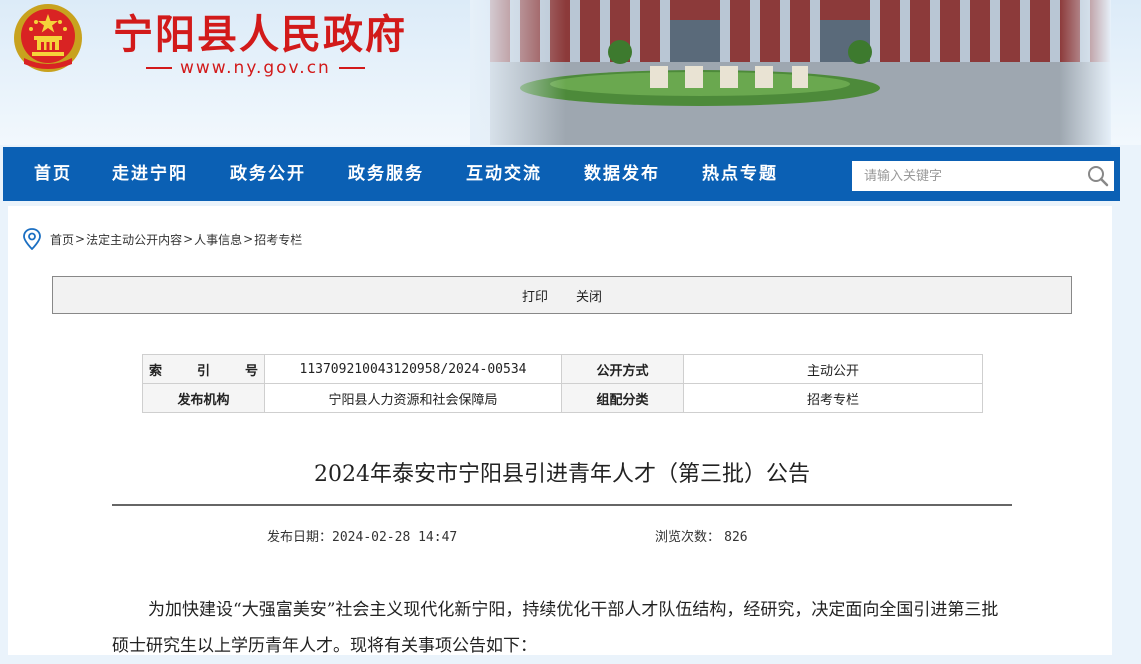 Image resolution: width=1141 pixels, height=664 pixels. I want to click on site-url-line: www.ny.gov.cn, so click(255, 68).